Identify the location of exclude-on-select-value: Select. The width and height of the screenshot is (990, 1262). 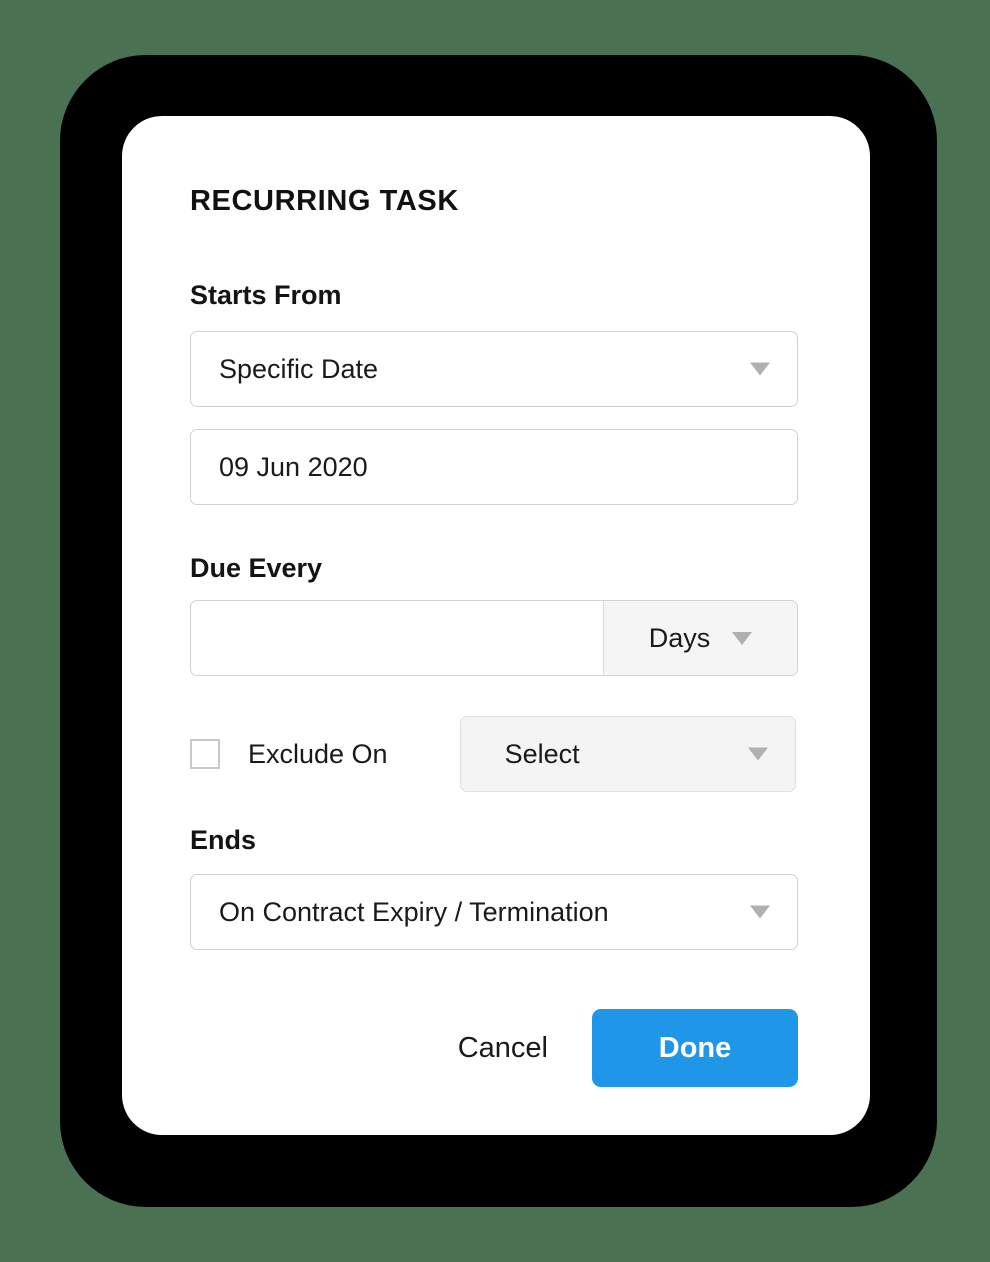
(542, 753).